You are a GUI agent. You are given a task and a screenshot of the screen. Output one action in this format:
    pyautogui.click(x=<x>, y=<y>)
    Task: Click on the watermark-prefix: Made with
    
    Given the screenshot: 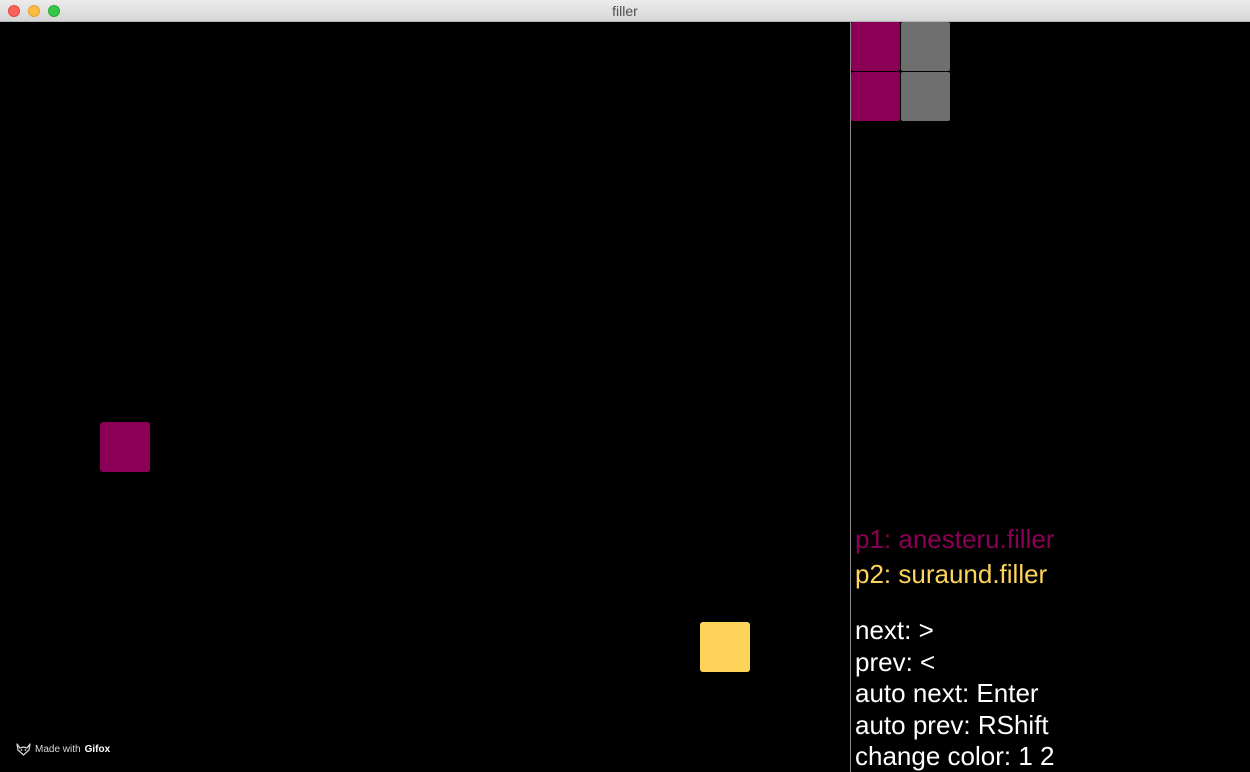 What is the action you would take?
    pyautogui.click(x=58, y=749)
    